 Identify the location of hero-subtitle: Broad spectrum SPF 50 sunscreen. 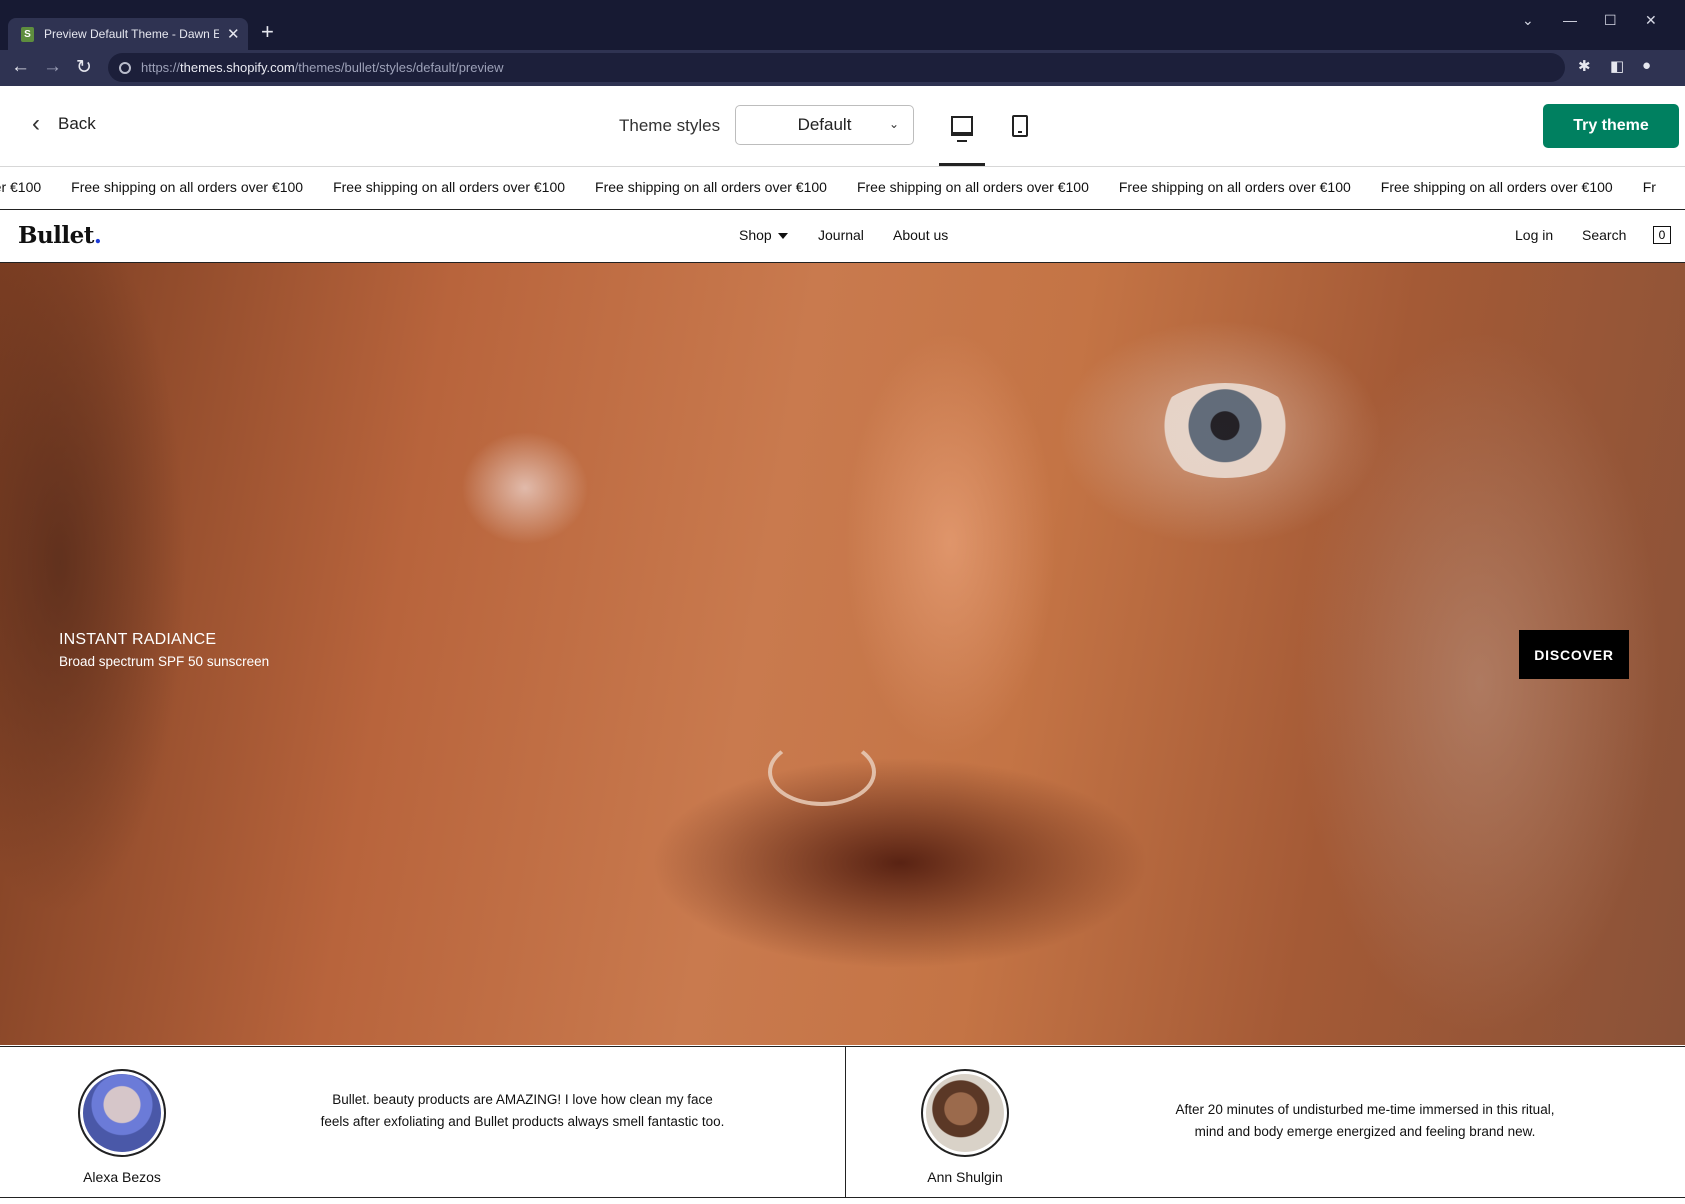
(164, 661).